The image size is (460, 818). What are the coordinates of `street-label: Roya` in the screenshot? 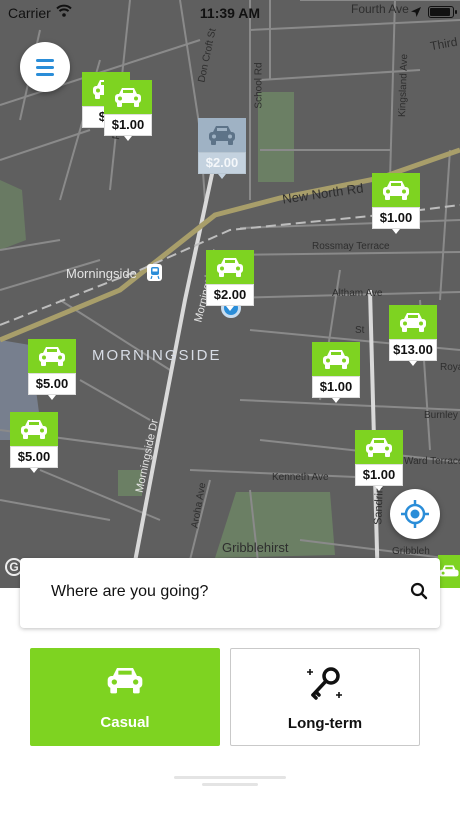 It's located at (450, 367).